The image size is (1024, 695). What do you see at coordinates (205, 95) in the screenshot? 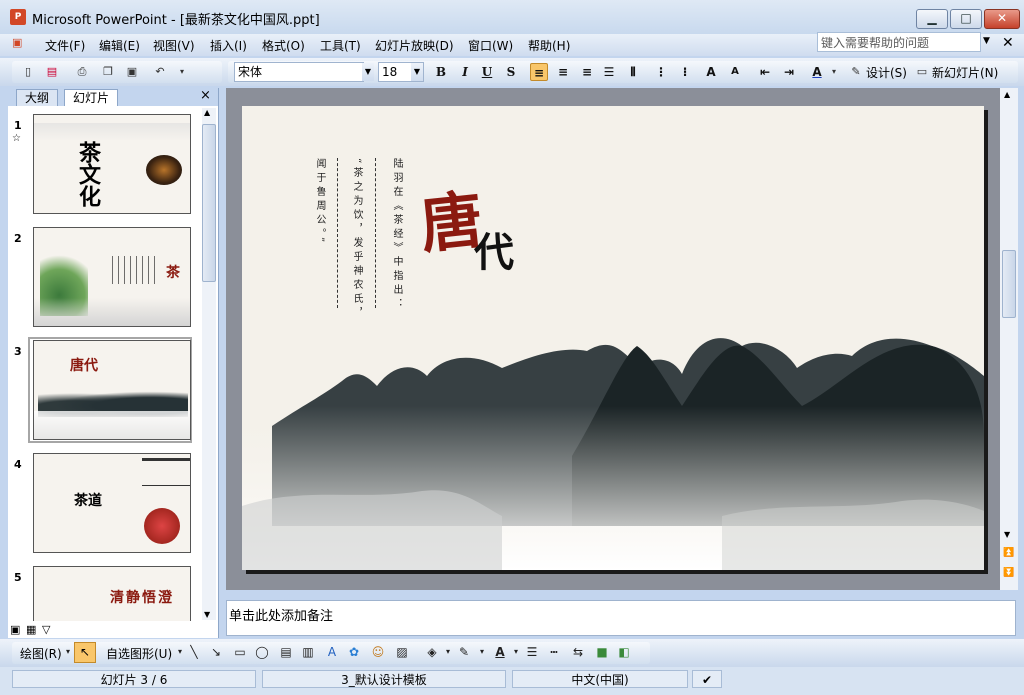
I see `pane-close-icon: ×` at bounding box center [205, 95].